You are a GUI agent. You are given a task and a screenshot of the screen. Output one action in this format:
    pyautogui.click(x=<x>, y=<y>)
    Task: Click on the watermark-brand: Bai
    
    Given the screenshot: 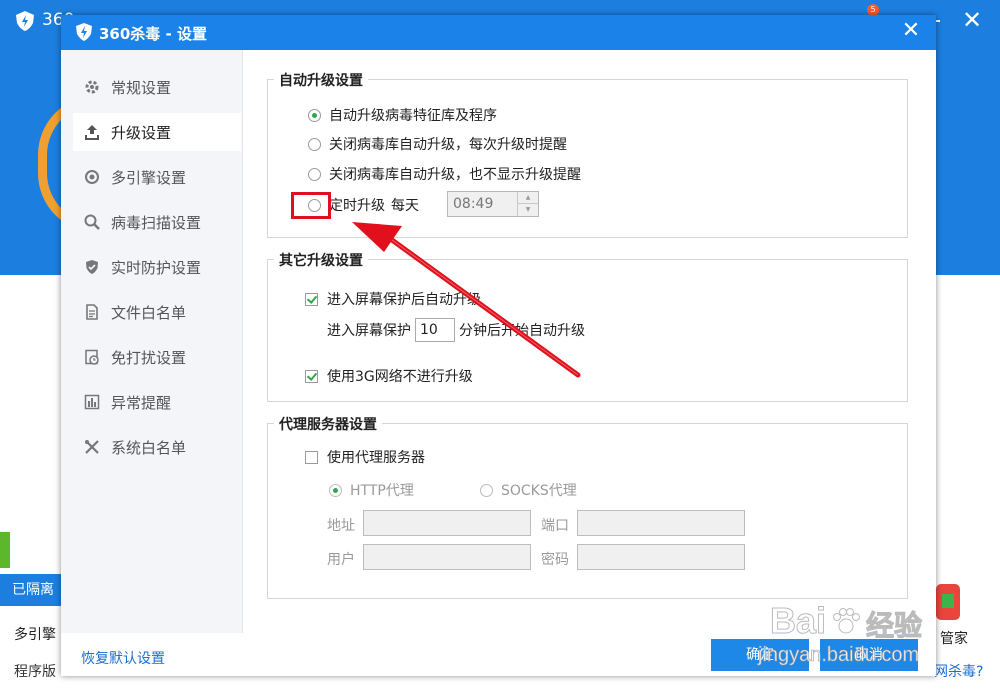 What is the action you would take?
    pyautogui.click(x=798, y=621)
    